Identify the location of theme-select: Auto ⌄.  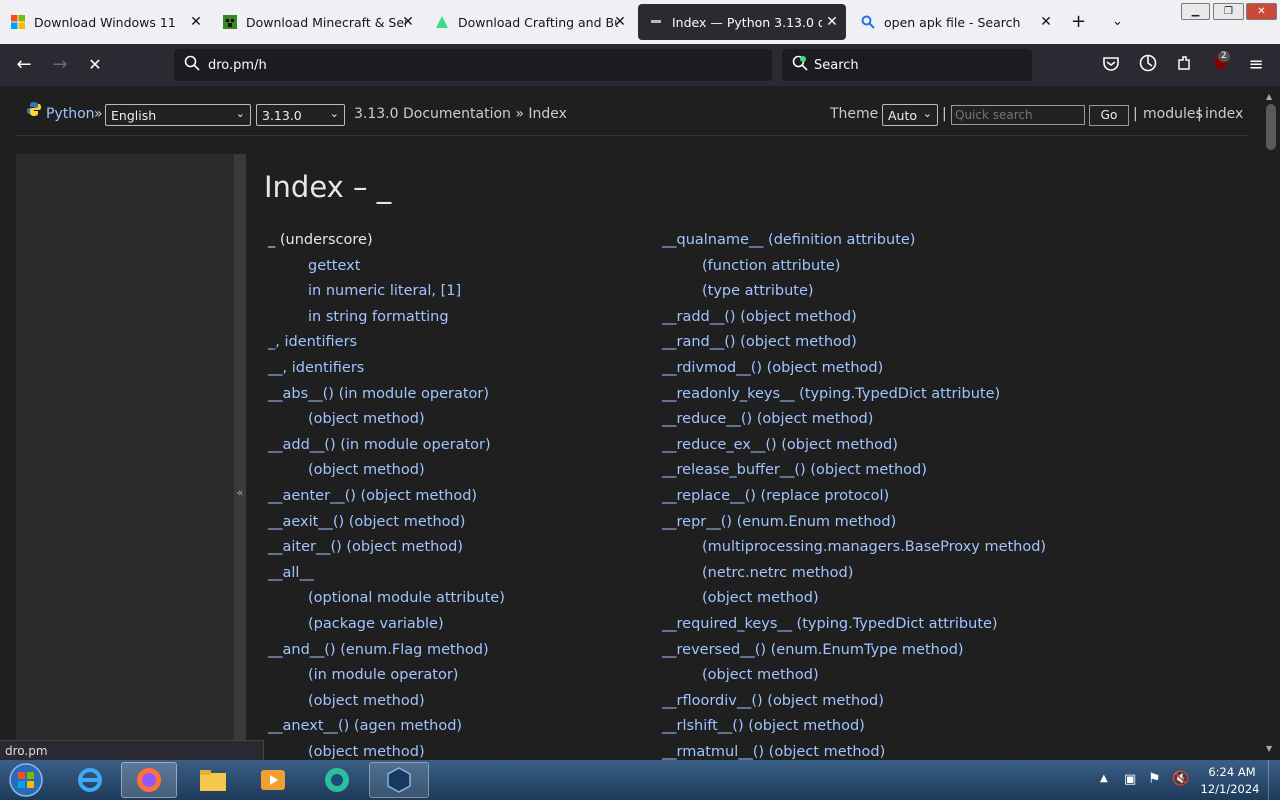
(910, 115).